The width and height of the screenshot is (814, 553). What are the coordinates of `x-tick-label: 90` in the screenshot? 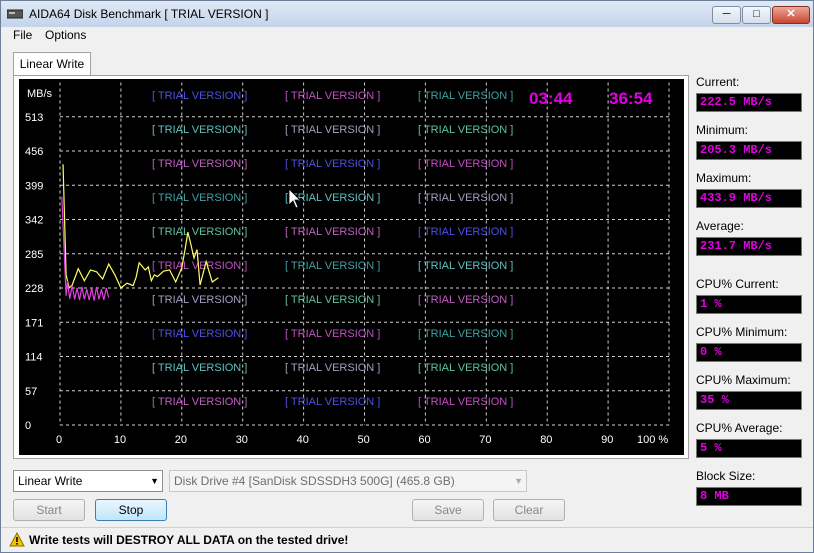 It's located at (607, 440).